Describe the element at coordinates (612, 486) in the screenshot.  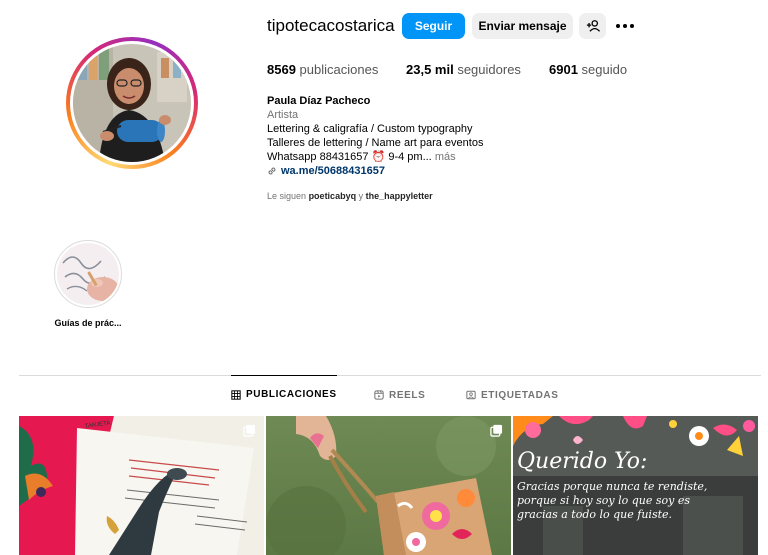
I see `lettering-line: Gracias porque nunca te rendiste,` at that location.